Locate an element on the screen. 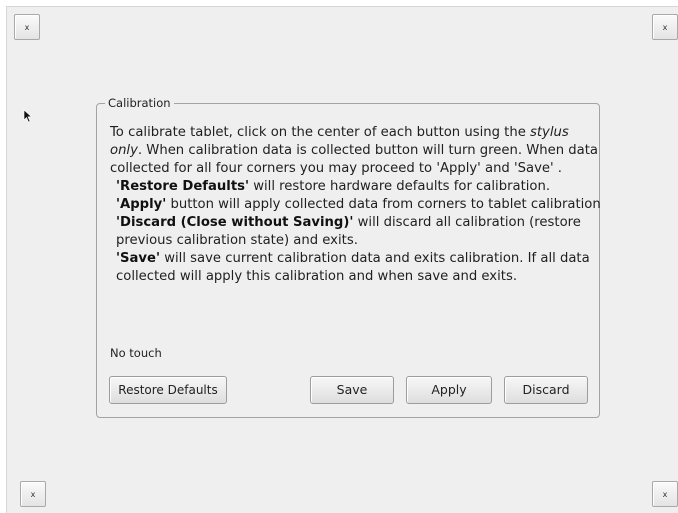  top-right-calibration-target: x is located at coordinates (665, 27).